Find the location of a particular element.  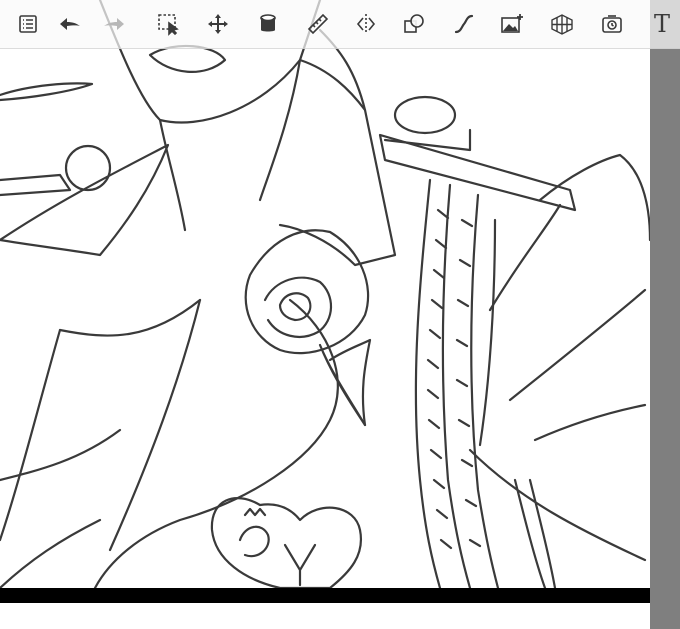

bottom-margin is located at coordinates (325, 616).